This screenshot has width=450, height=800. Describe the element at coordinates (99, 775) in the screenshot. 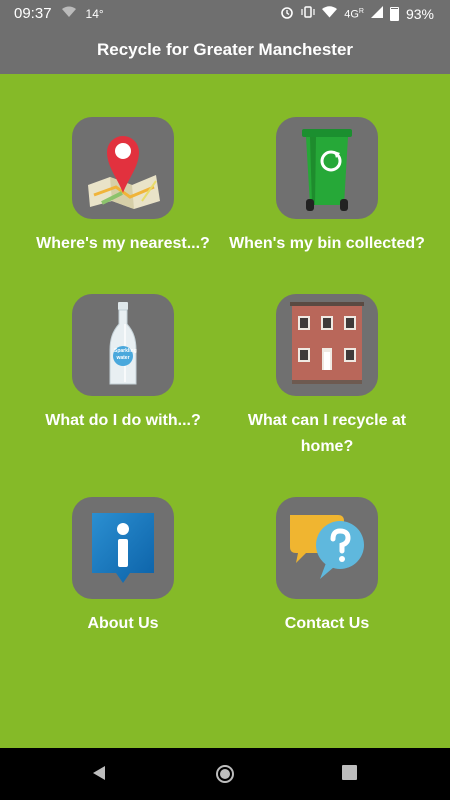

I see `back-icon` at that location.